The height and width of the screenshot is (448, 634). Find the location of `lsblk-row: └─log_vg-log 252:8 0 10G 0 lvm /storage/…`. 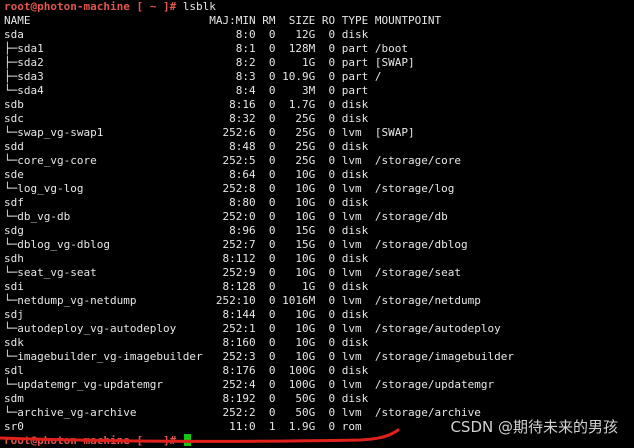

lsblk-row: └─log_vg-log 252:8 0 10G 0 lvm /storage/… is located at coordinates (229, 188).